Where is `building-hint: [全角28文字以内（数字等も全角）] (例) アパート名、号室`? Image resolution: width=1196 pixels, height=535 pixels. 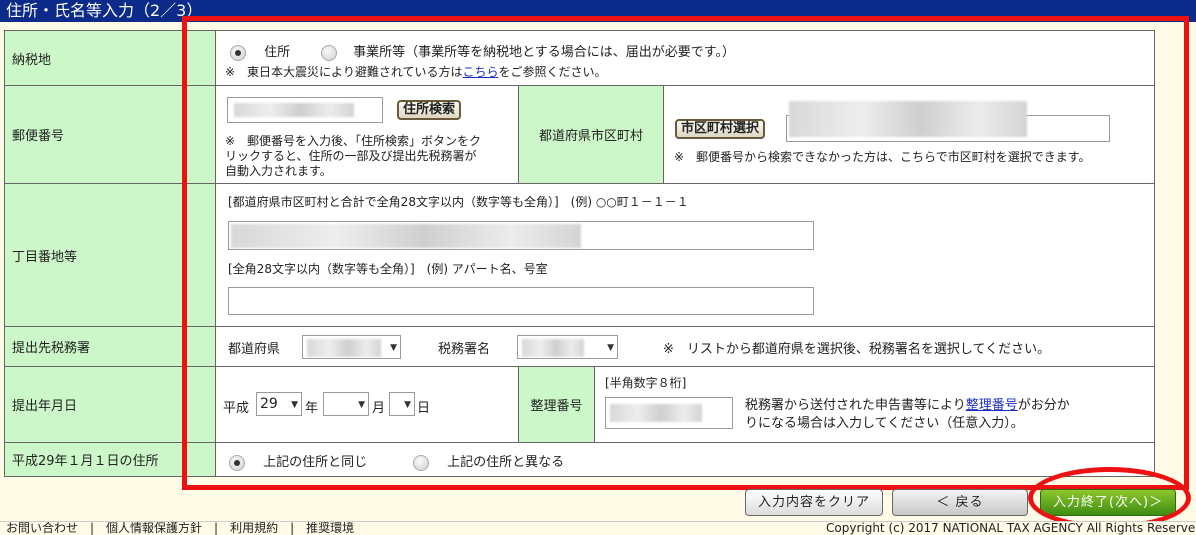
building-hint: [全角28文字以内（数字等も全角）] (例) アパート名、号室 is located at coordinates (388, 269).